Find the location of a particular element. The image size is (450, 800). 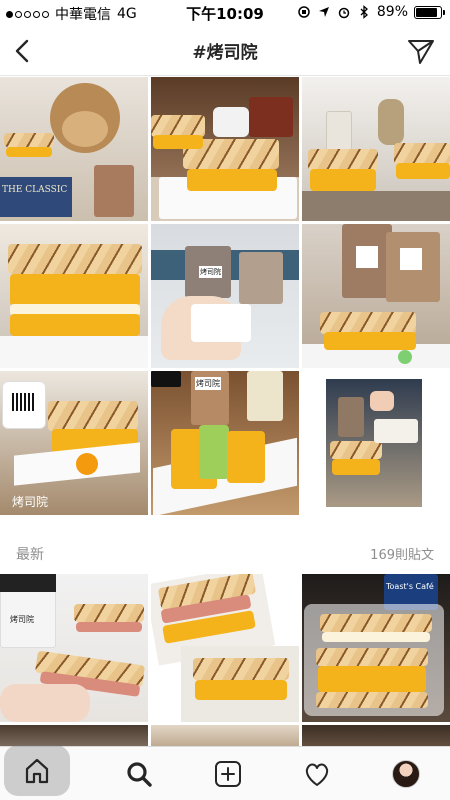

status-bar: 中華電信 4G 下午10:09 89% is located at coordinates (225, 13).